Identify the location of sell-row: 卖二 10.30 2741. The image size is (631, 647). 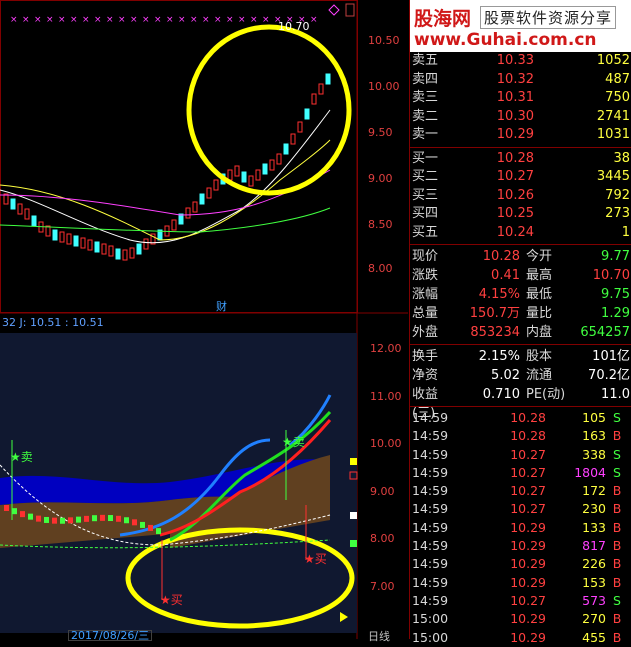
(520, 117).